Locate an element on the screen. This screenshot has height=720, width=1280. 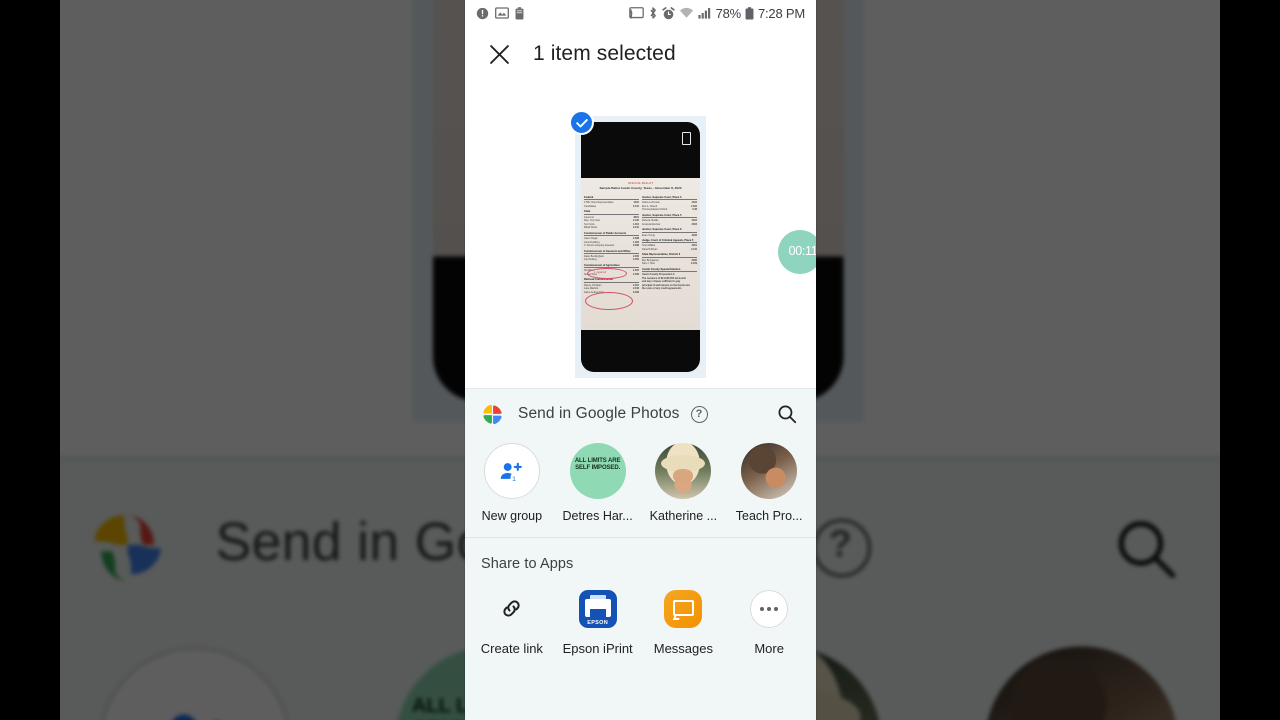
annotation-oval-note is located at coordinates (609, 301).